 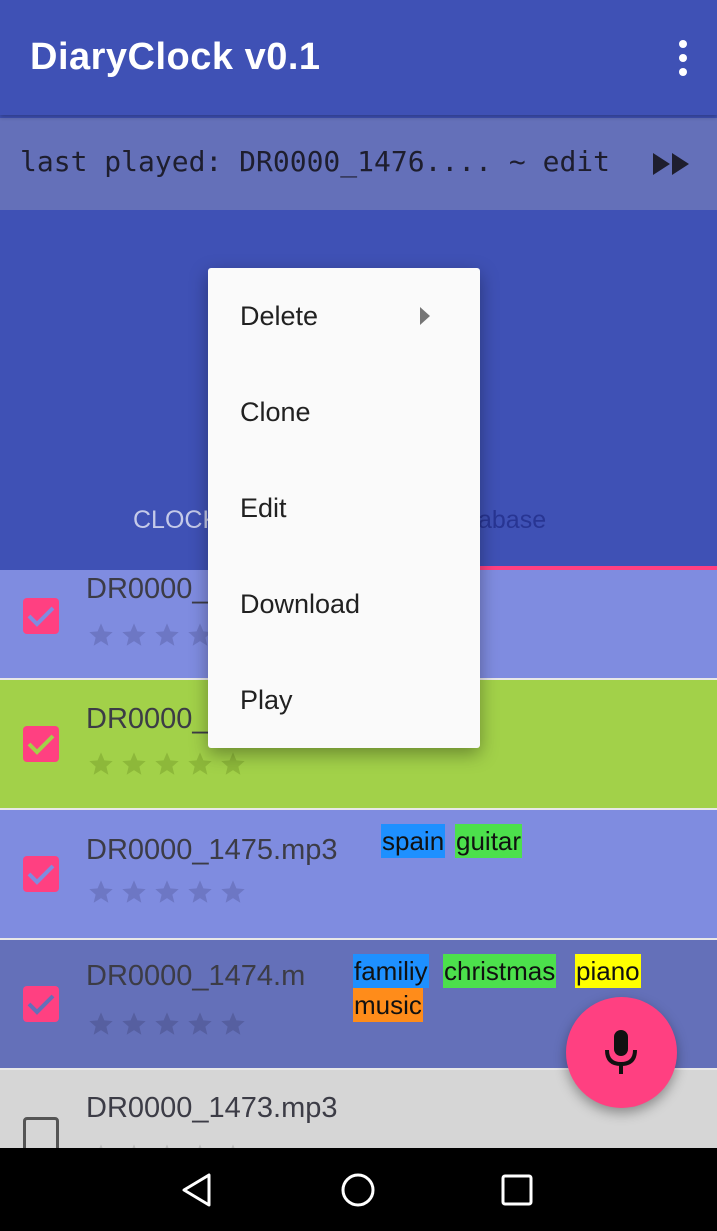 I want to click on tag-guitar: guitar, so click(x=489, y=841).